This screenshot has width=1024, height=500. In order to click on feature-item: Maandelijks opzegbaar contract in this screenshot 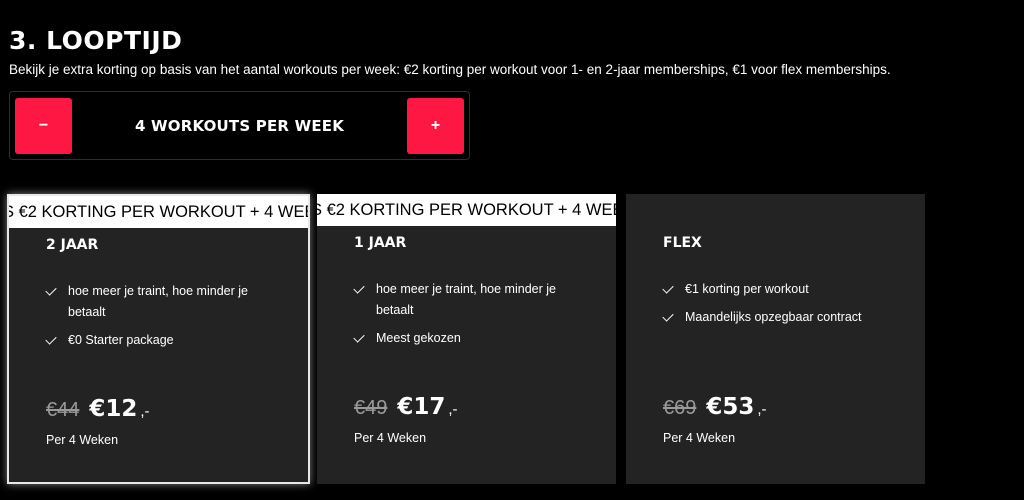, I will do `click(782, 317)`.